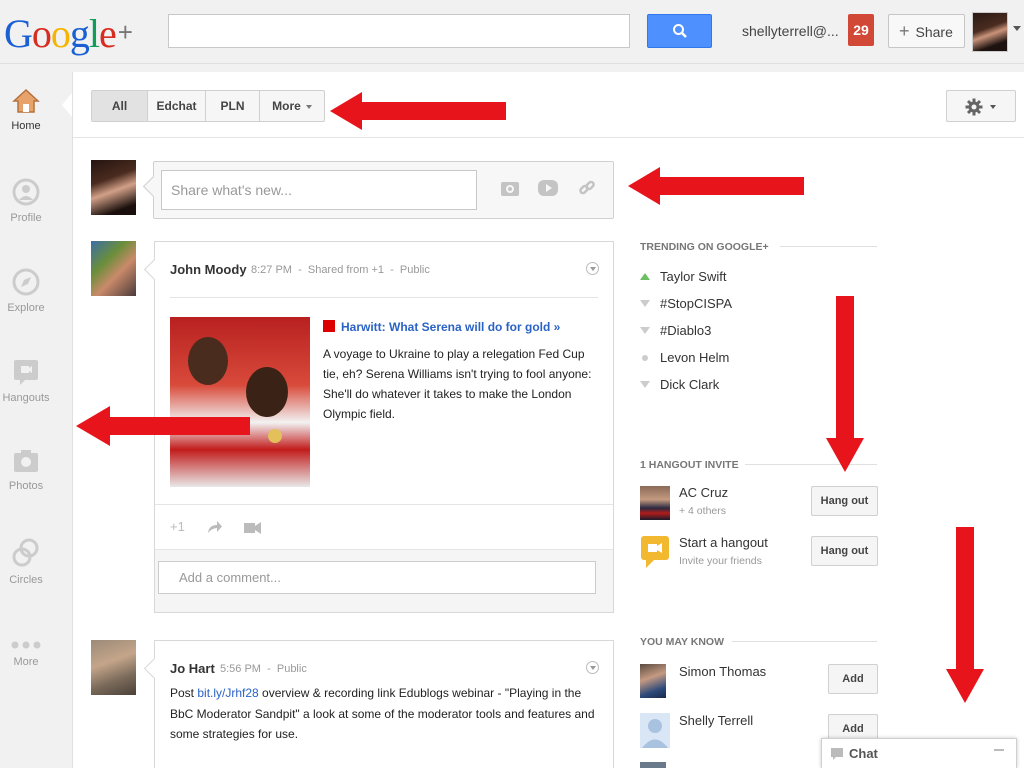  What do you see at coordinates (863, 753) in the screenshot?
I see `chat-label: Chat` at bounding box center [863, 753].